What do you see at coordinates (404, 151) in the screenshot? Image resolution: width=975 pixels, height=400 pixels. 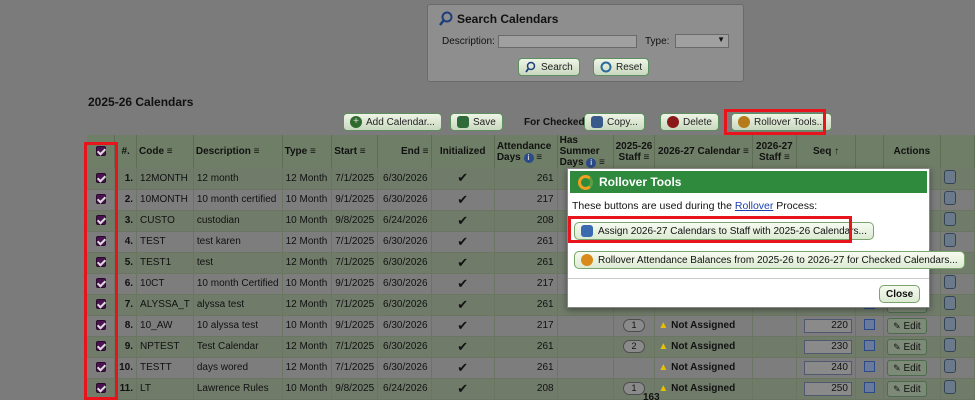 I see `col-end: End ≡` at bounding box center [404, 151].